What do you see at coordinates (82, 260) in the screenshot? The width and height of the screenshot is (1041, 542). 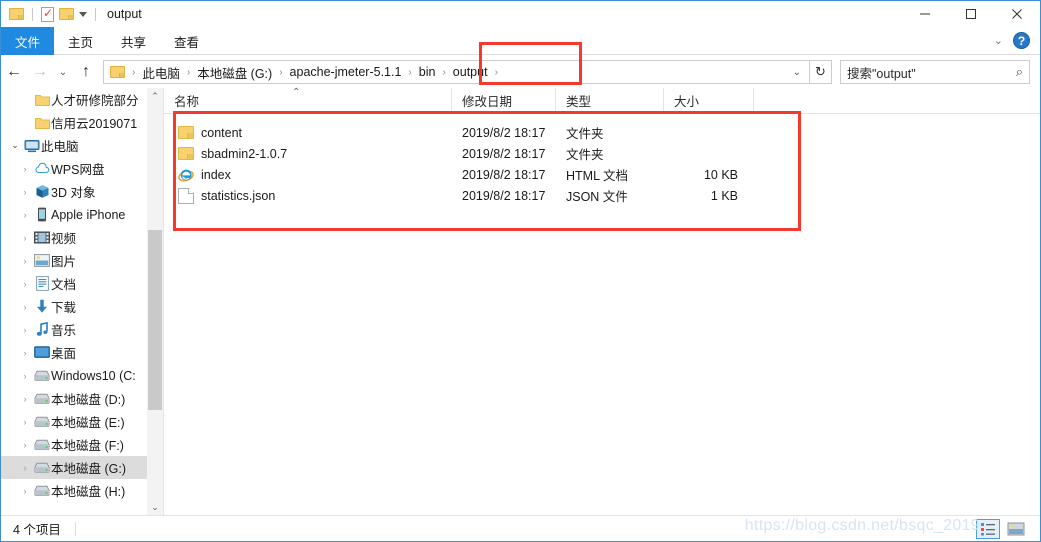 I see `sidebar-item-7: › 图片` at bounding box center [82, 260].